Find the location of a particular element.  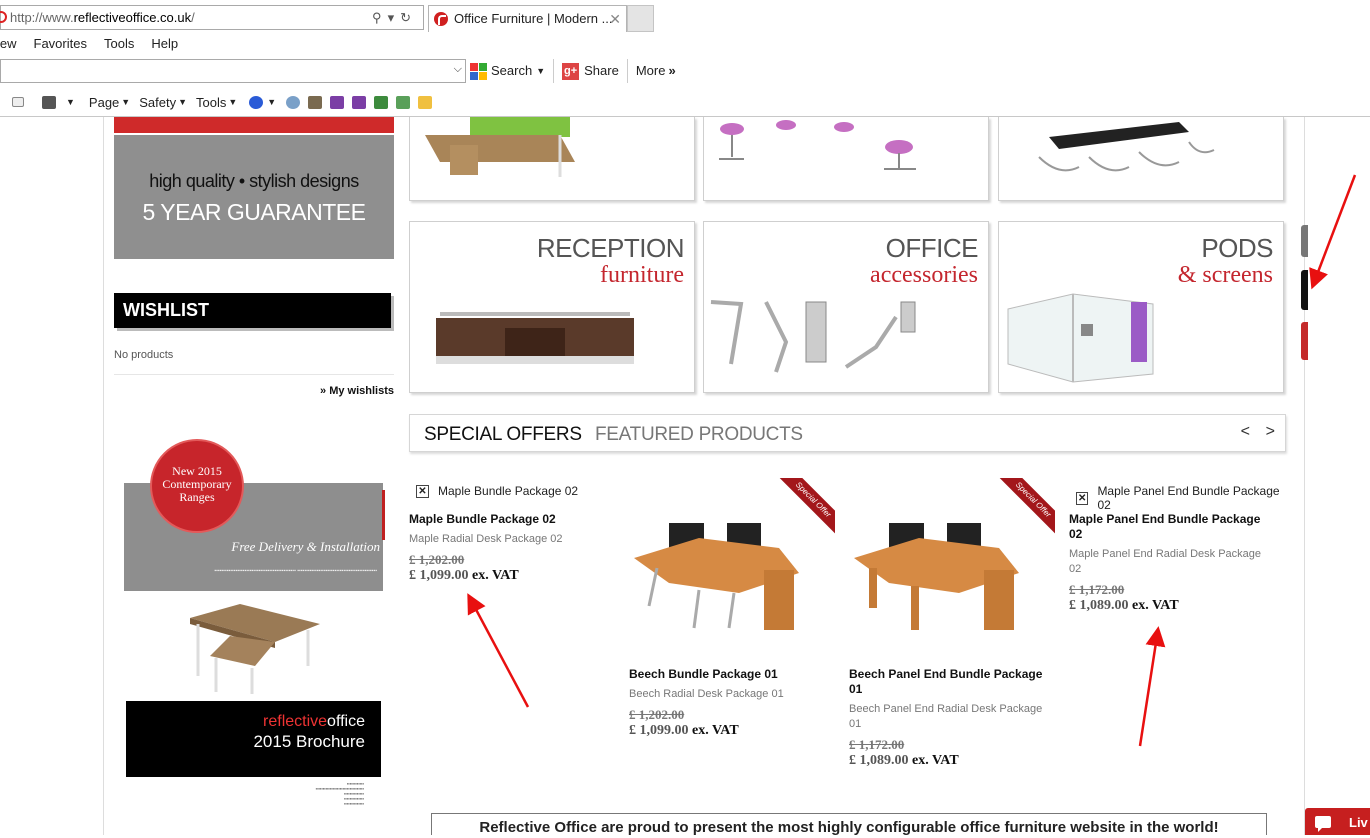

wishlist-heading: WISHLIST is located at coordinates (252, 310).